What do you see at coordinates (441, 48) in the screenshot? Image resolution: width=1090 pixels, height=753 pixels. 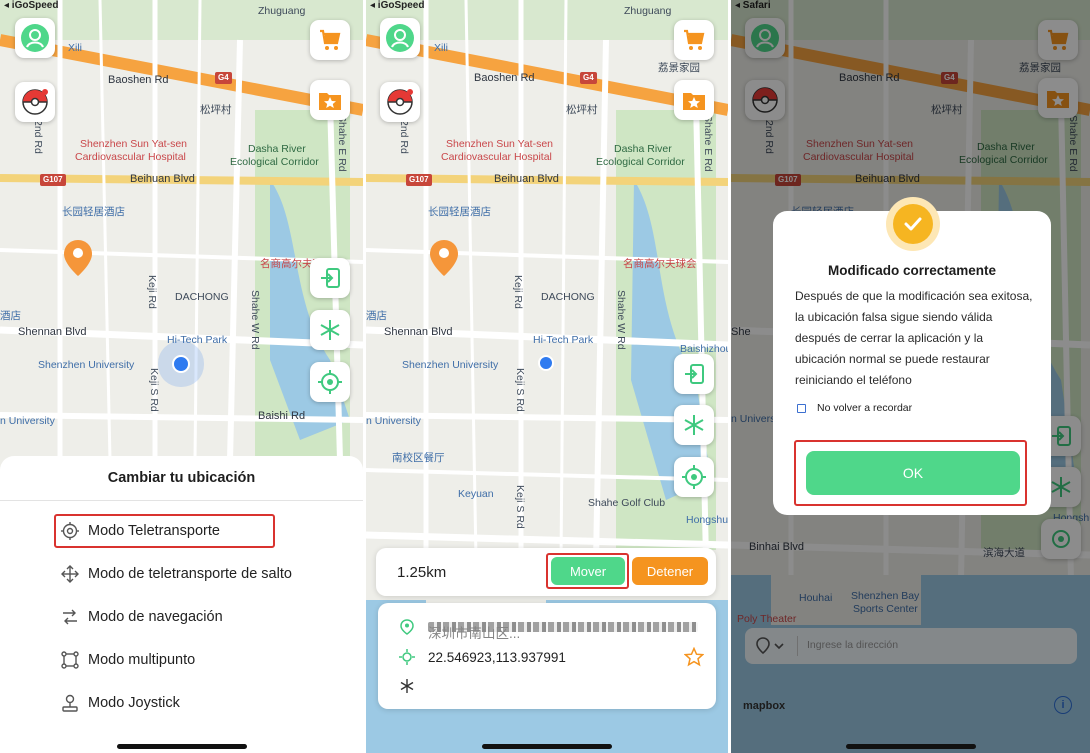 I see `map-label: Xili` at bounding box center [441, 48].